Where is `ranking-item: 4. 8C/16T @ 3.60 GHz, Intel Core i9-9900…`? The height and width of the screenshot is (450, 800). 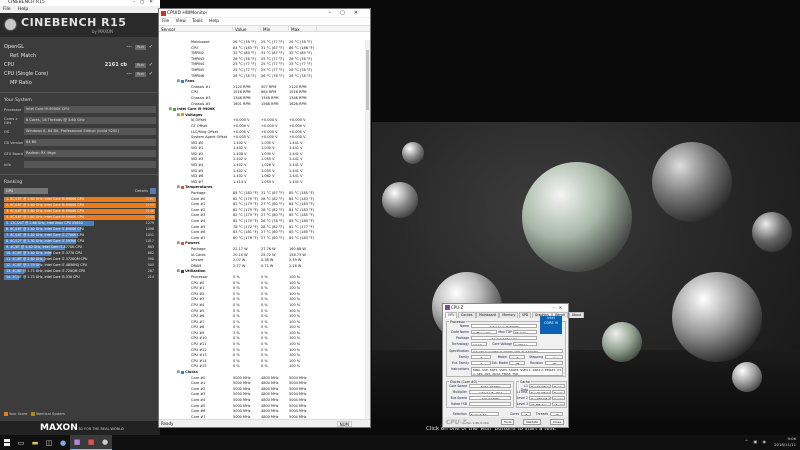
ranking-item: 4. 8C/16T @ 3.60 GHz, Intel Core i9-9900… is located at coordinates (80, 217).